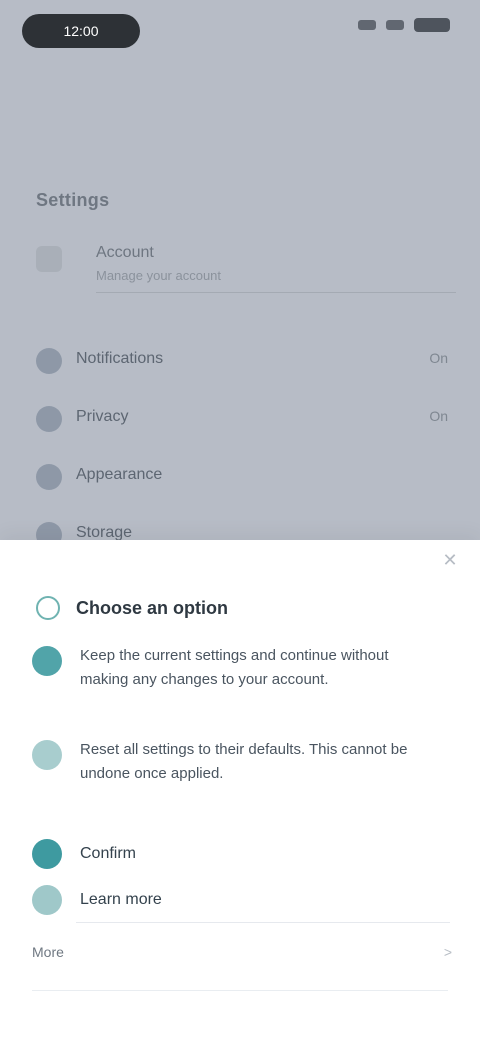 The image size is (480, 1040). What do you see at coordinates (49, 531) in the screenshot?
I see `storage-icon` at bounding box center [49, 531].